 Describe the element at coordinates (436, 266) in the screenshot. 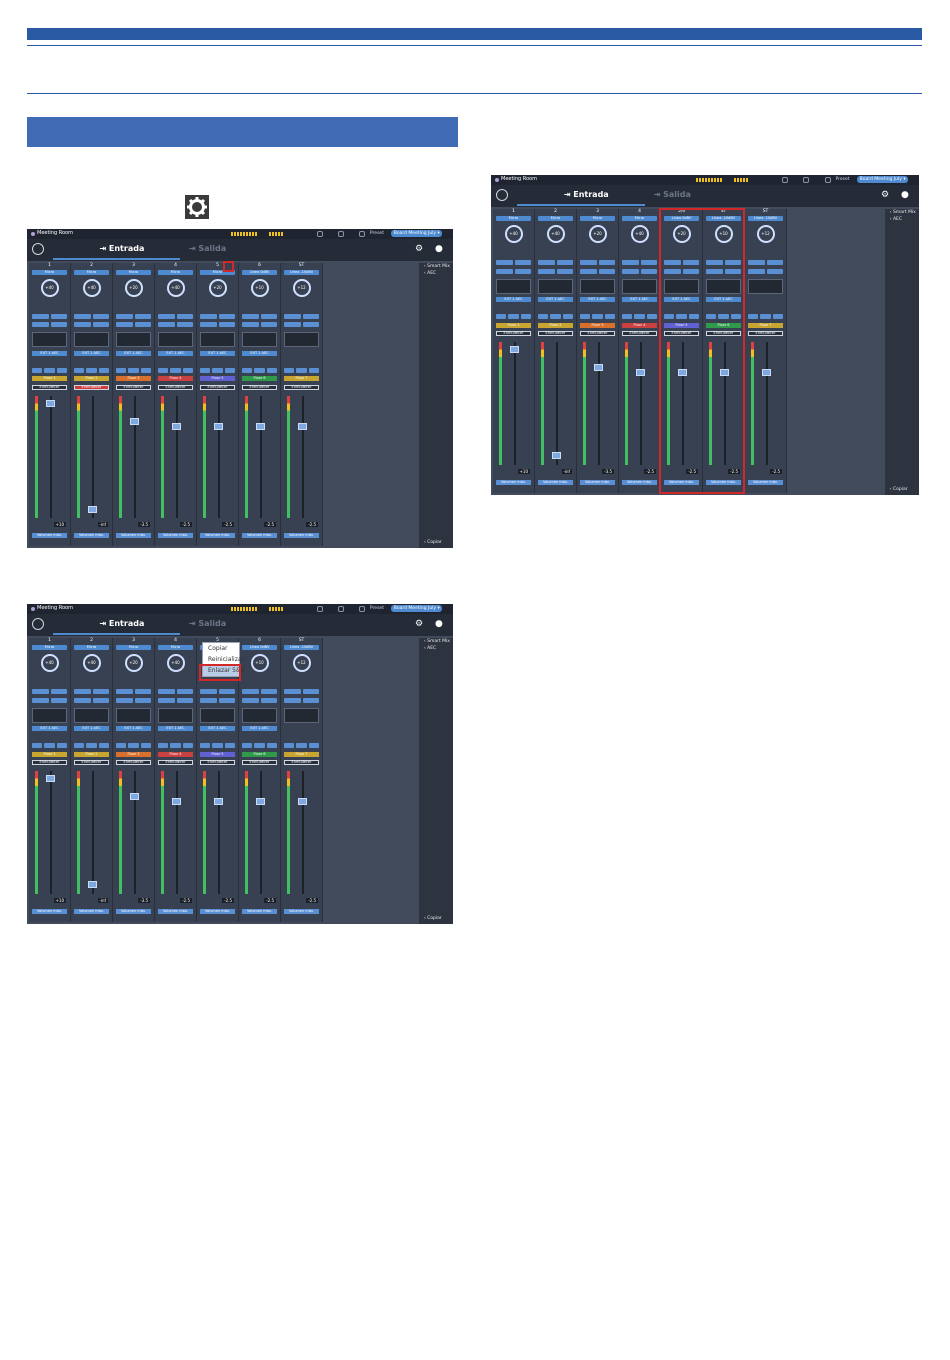

I see `side-item: ‹ Smart Mix` at that location.